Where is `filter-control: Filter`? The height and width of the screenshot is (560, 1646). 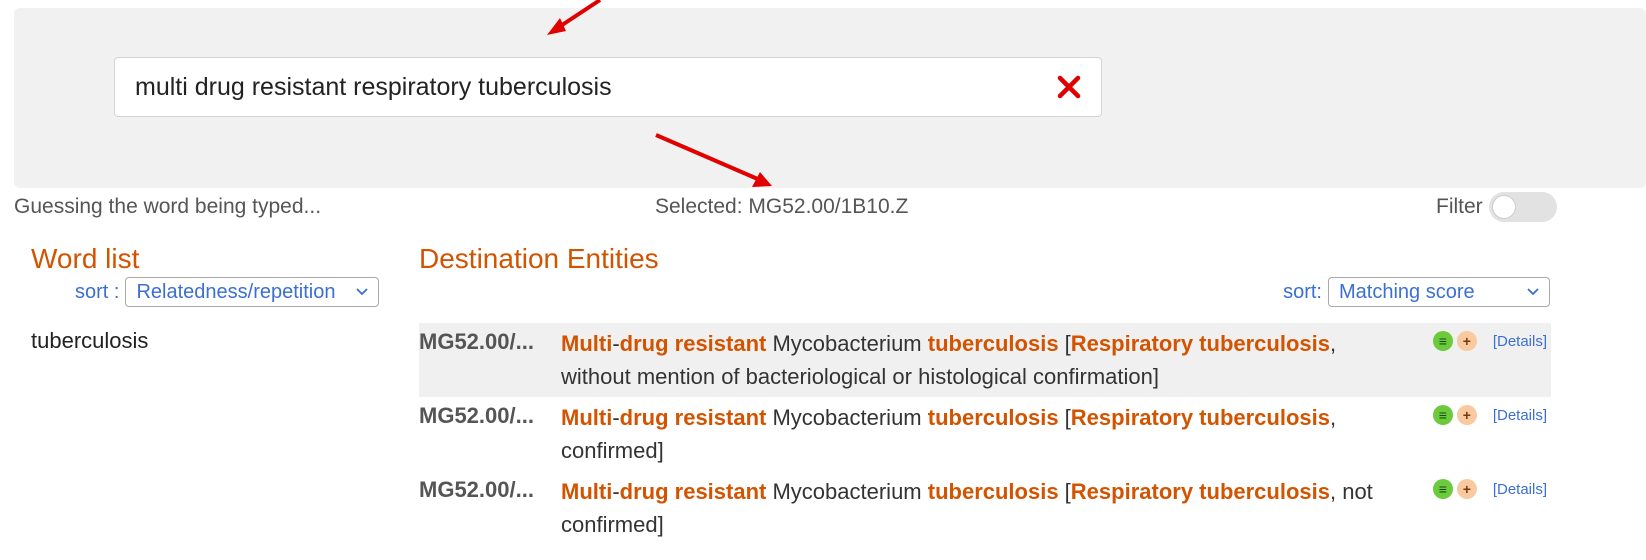 filter-control: Filter is located at coordinates (1496, 207).